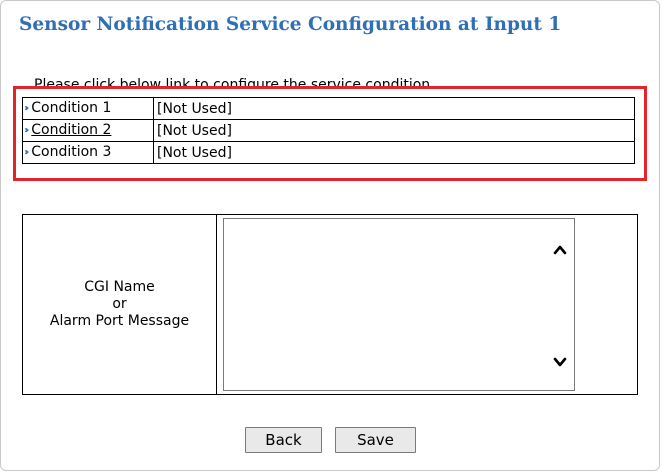 The width and height of the screenshot is (662, 473). What do you see at coordinates (394, 152) in the screenshot?
I see `condition-3-status: [Not Used]` at bounding box center [394, 152].